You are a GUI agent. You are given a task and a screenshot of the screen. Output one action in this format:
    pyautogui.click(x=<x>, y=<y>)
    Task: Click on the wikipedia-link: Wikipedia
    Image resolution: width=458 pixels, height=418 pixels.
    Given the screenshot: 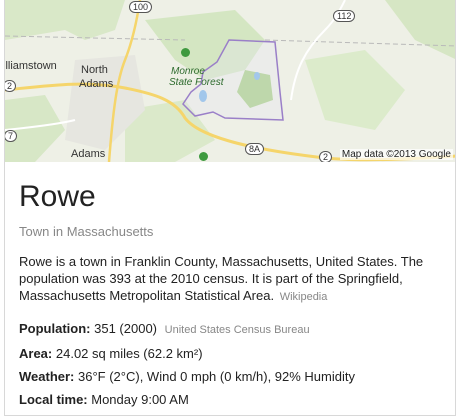 What is the action you would take?
    pyautogui.click(x=304, y=297)
    